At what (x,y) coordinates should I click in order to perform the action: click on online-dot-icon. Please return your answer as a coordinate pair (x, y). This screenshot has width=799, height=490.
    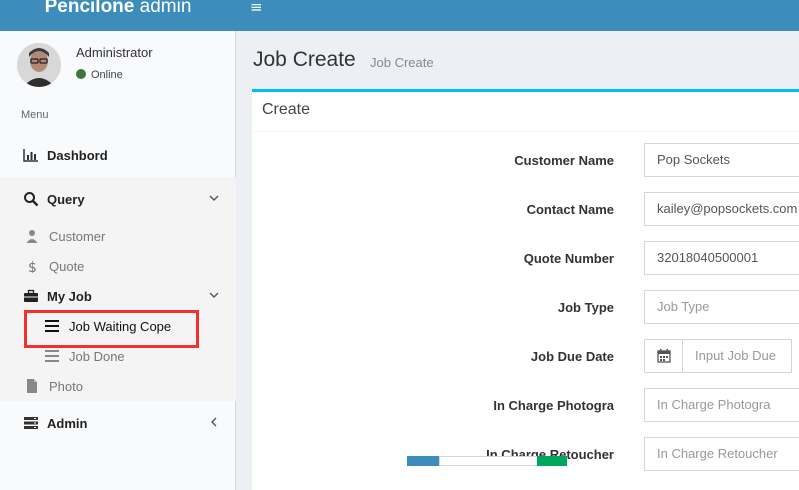
    Looking at the image, I should click on (81, 74).